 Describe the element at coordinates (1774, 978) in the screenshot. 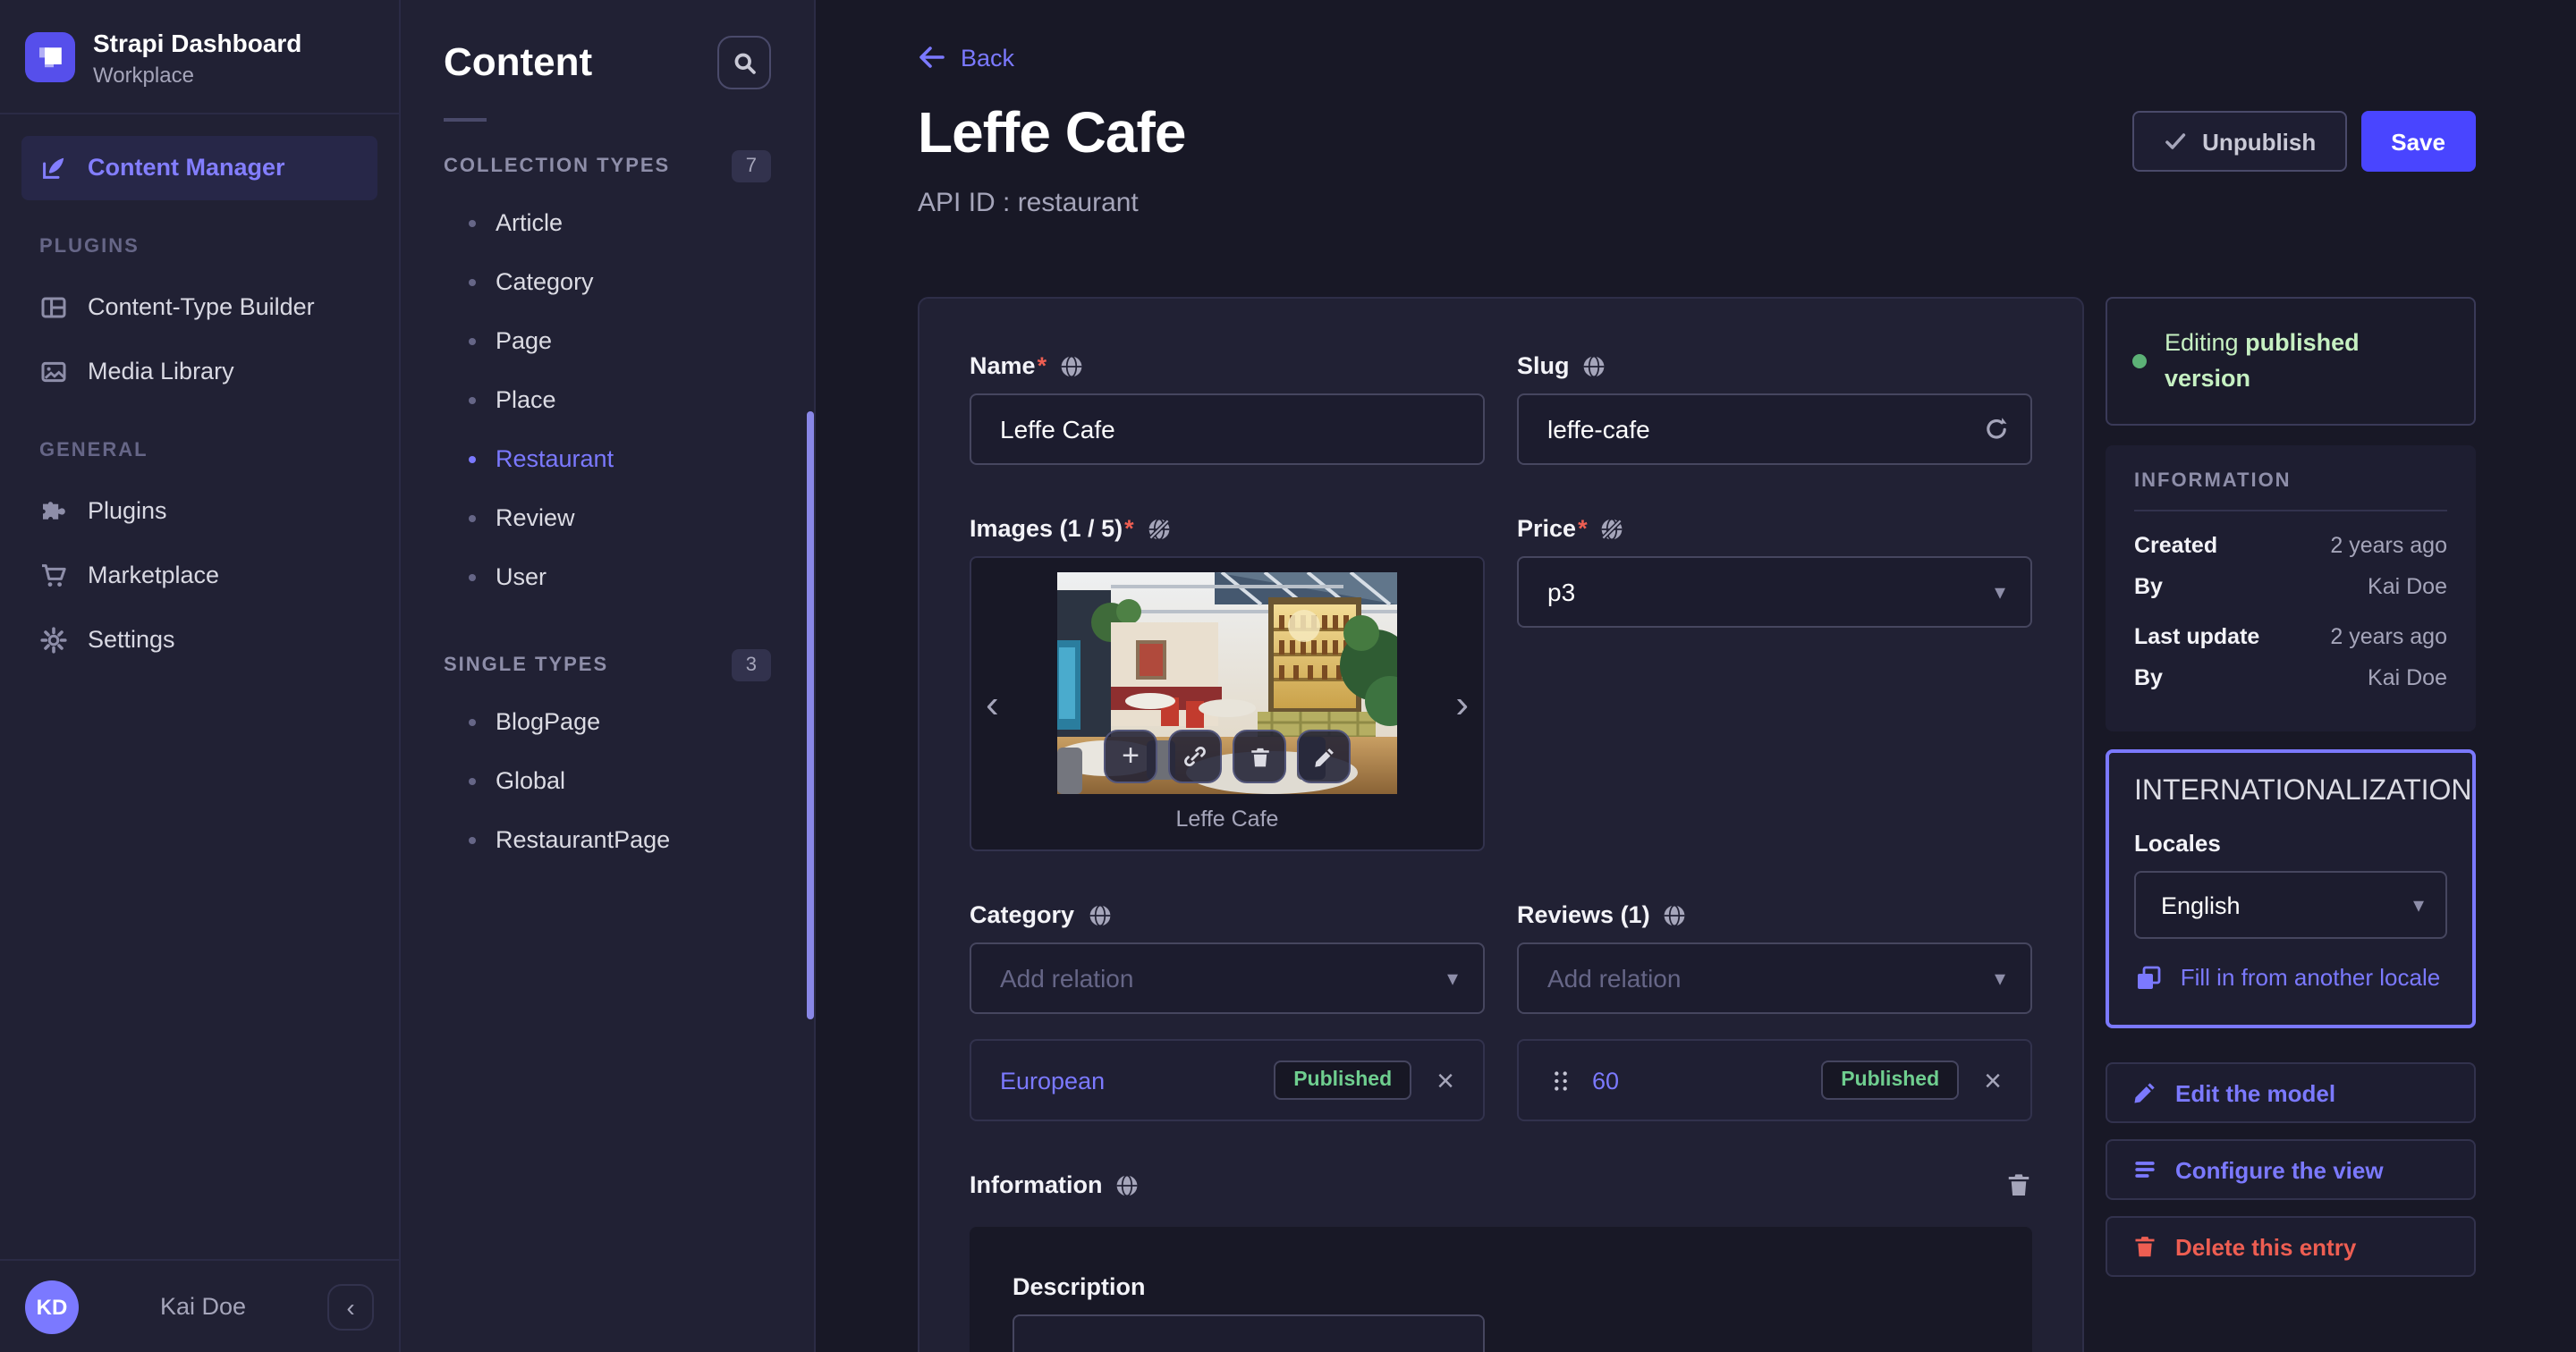

I see `reviews-relation-combobox: Add relation ▾` at that location.